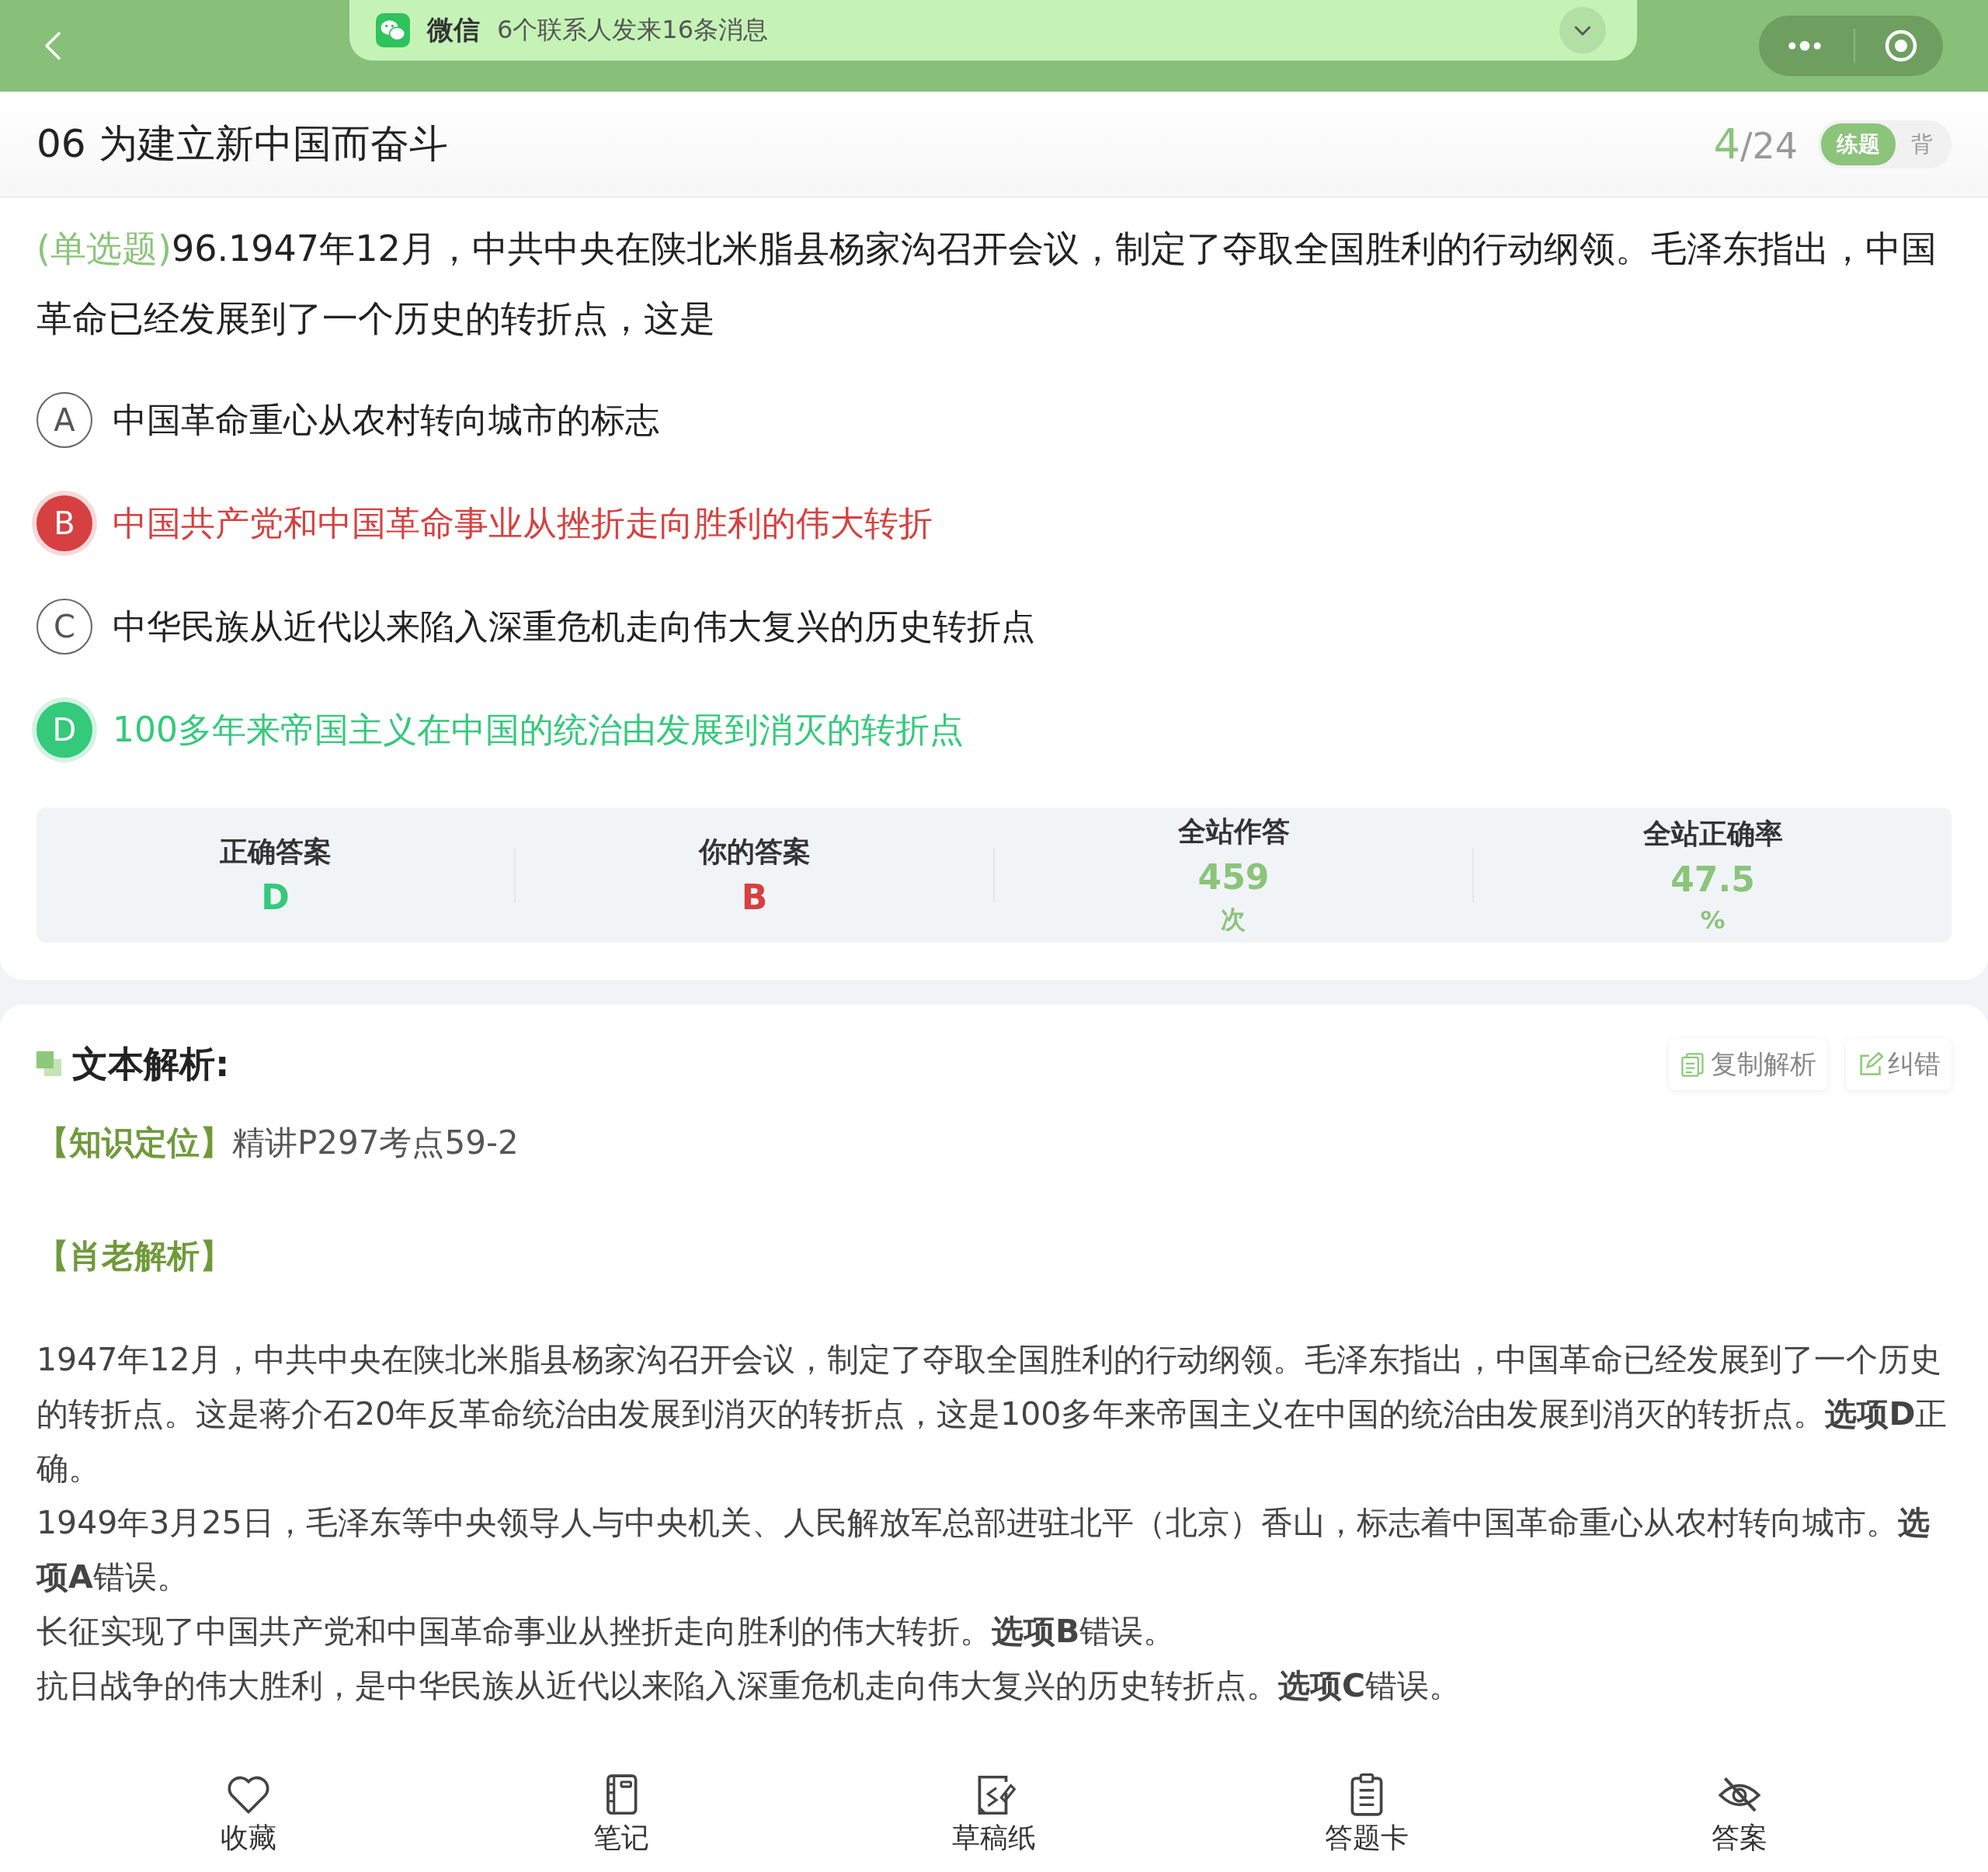 This screenshot has width=1988, height=1872. Describe the element at coordinates (242, 144) in the screenshot. I see `chapter-title: 06 为建立新中国而奋斗` at that location.